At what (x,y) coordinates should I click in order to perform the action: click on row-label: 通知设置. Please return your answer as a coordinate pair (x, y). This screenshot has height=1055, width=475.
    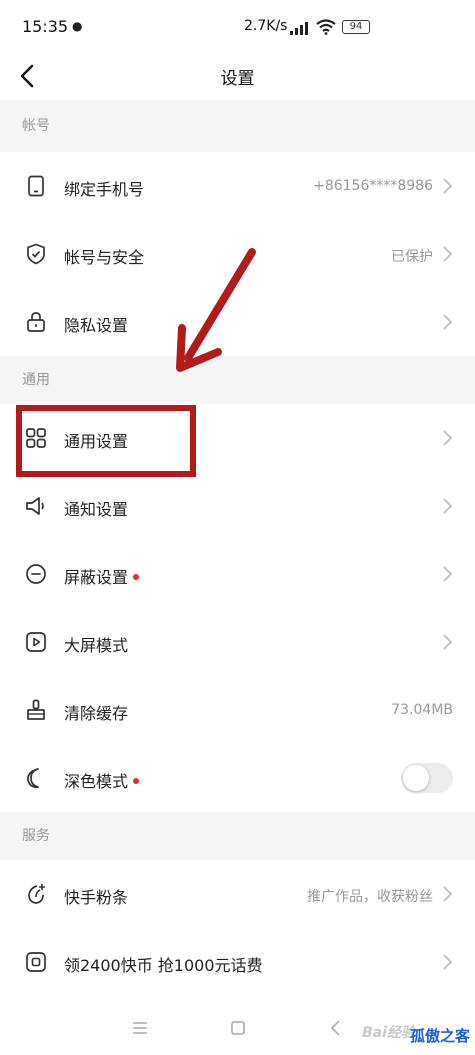
    Looking at the image, I should click on (96, 509).